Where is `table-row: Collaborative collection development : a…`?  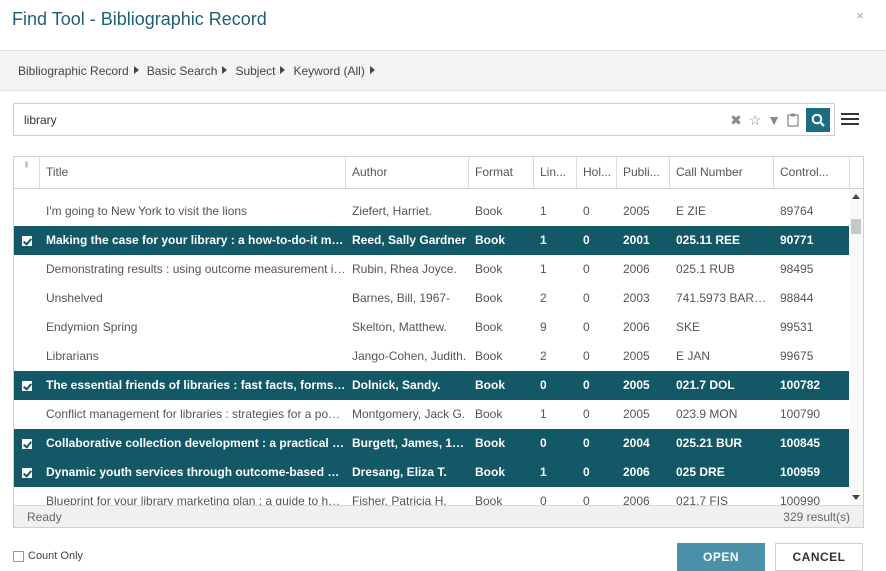
table-row: Collaborative collection development : a… is located at coordinates (432, 443).